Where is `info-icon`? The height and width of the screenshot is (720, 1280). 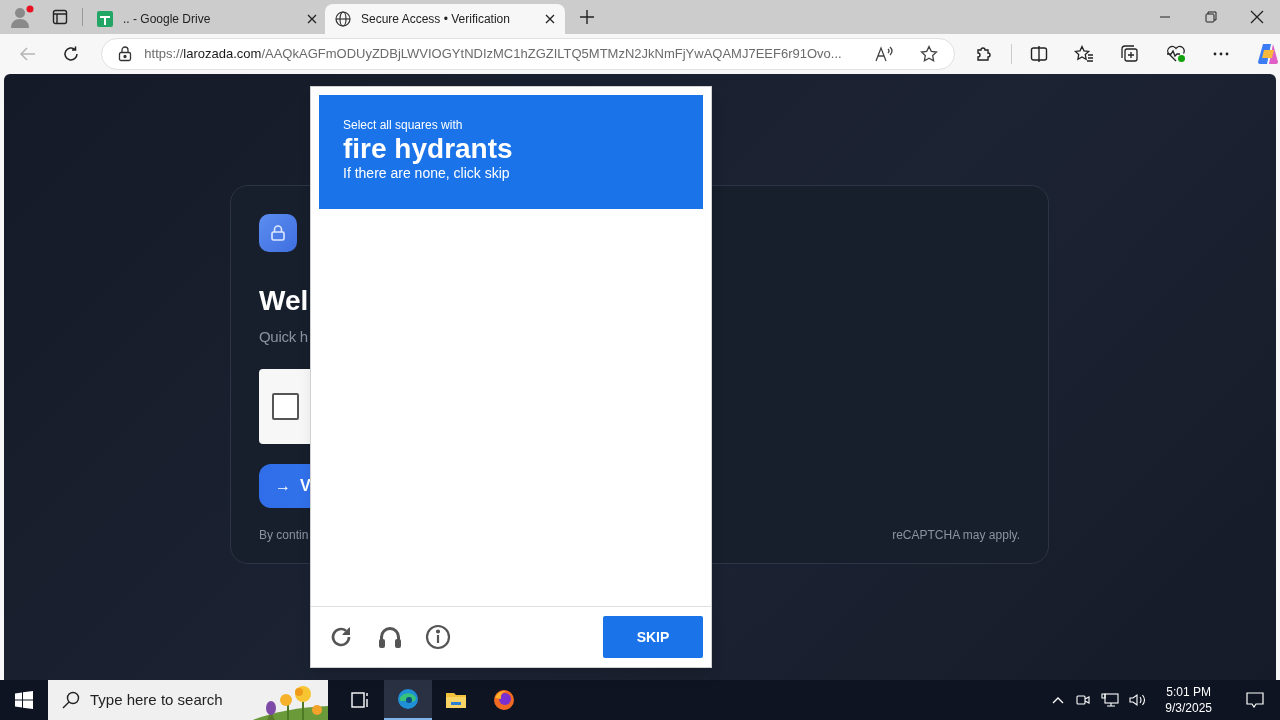
info-icon is located at coordinates (438, 637).